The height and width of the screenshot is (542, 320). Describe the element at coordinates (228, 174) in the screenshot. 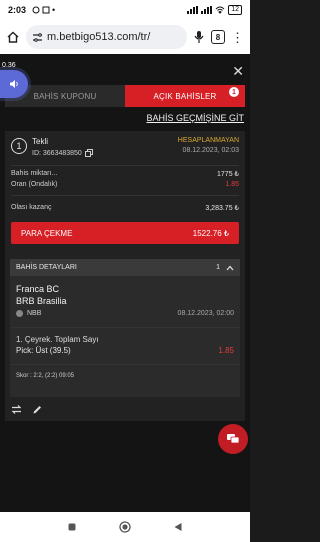

I see `stake-value: 1775 ₺` at that location.